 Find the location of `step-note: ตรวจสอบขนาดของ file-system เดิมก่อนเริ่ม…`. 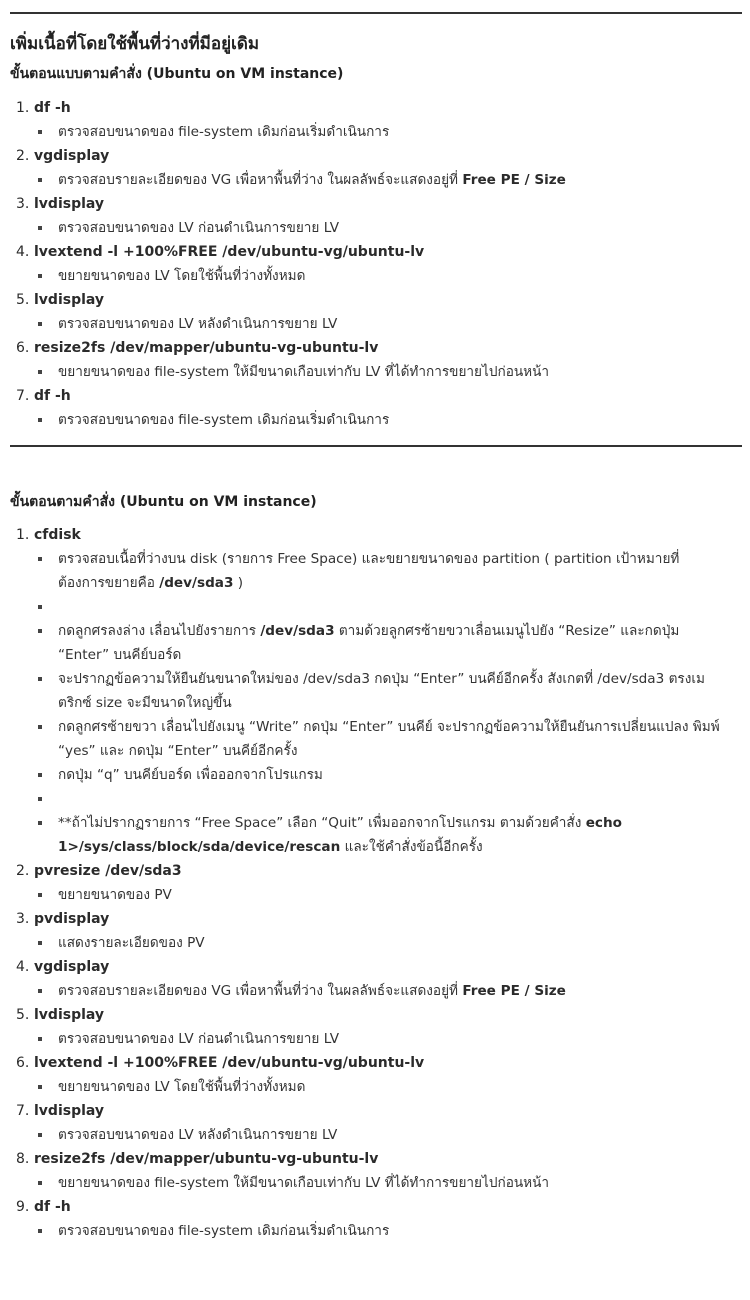

step-note: ตรวจสอบขนาดของ file-system เดิมก่อนเริ่ม… is located at coordinates (389, 420).